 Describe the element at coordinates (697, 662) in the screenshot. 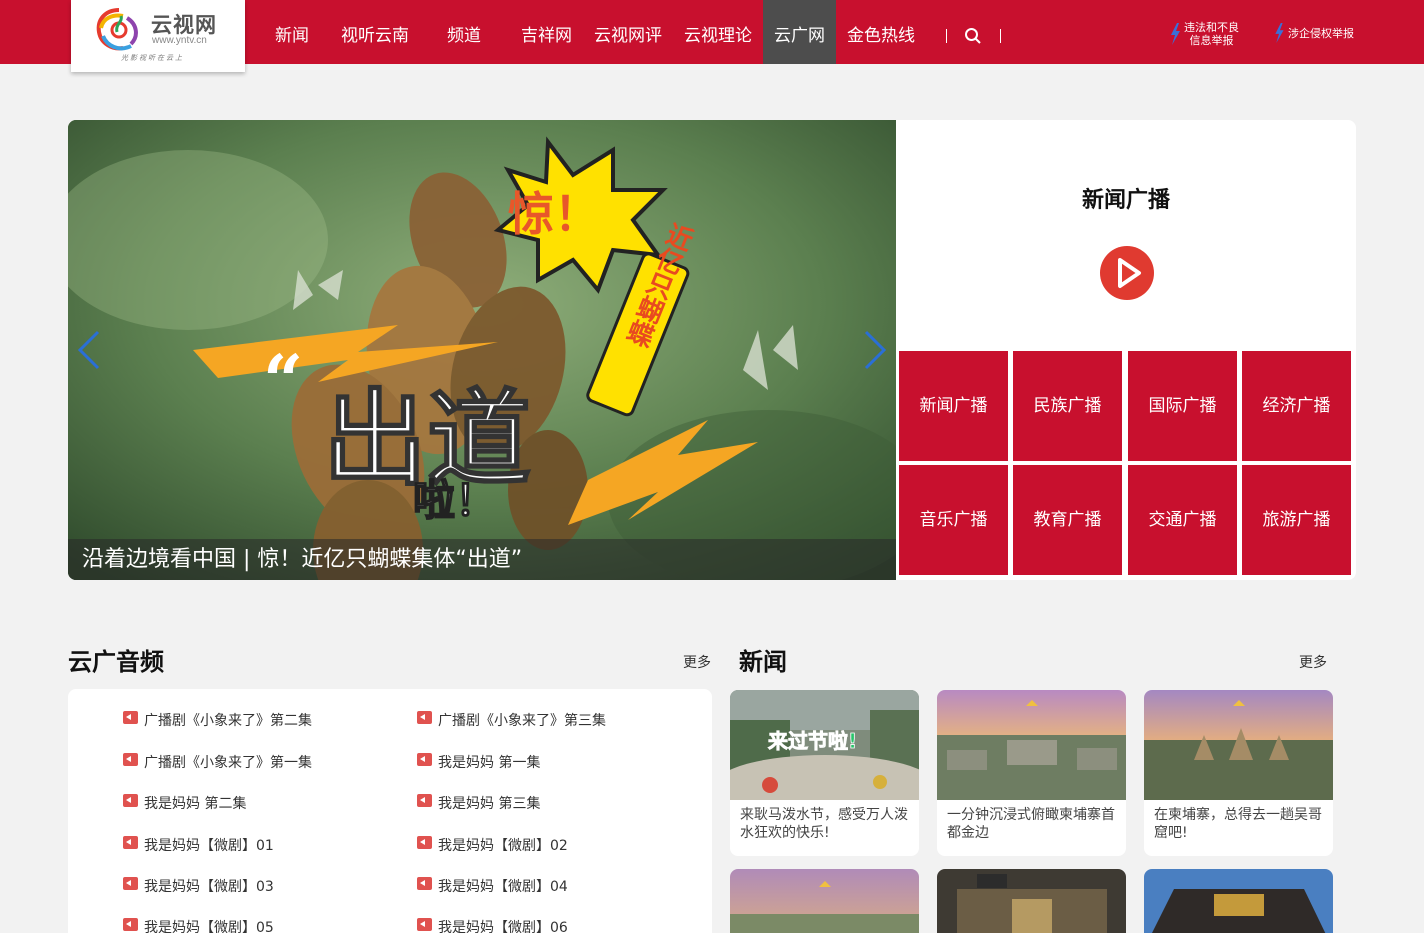

I see `audio-more-link: 更多` at that location.